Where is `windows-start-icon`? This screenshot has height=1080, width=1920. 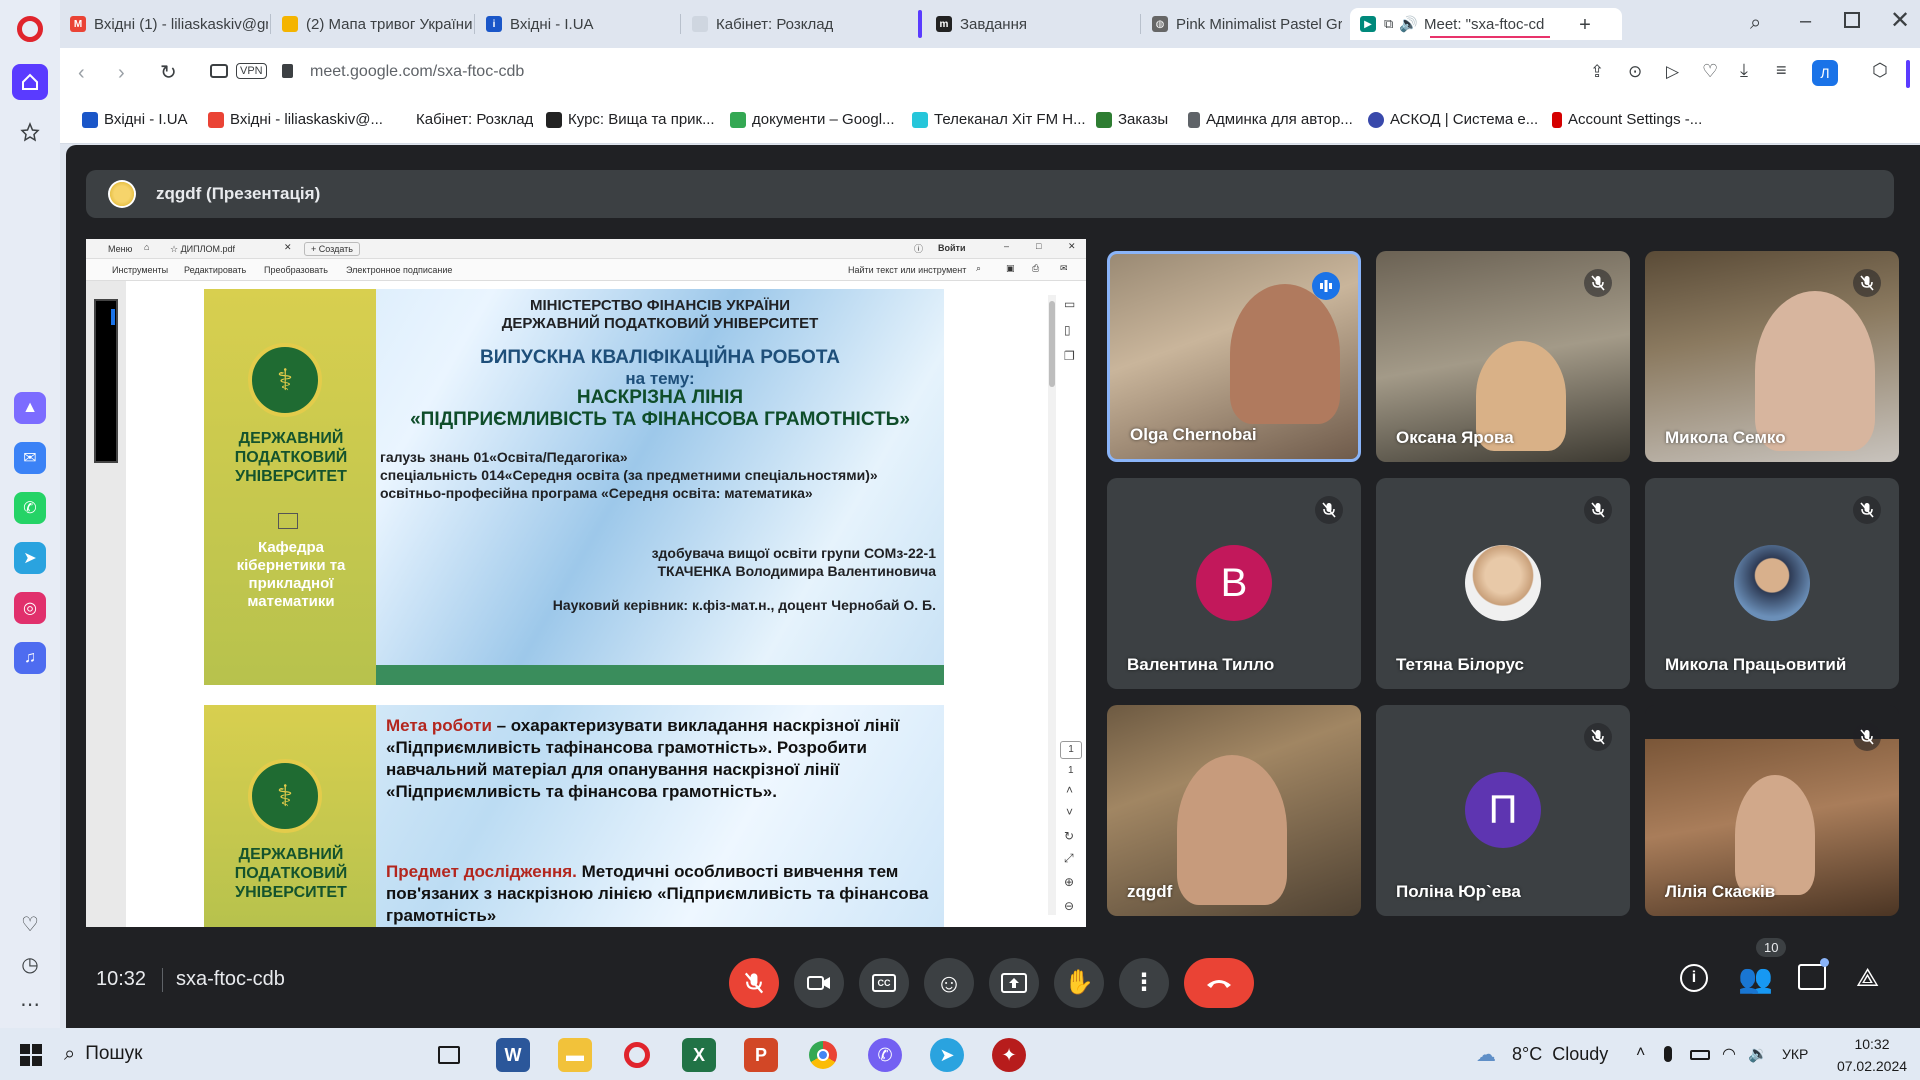 windows-start-icon is located at coordinates (31, 1055).